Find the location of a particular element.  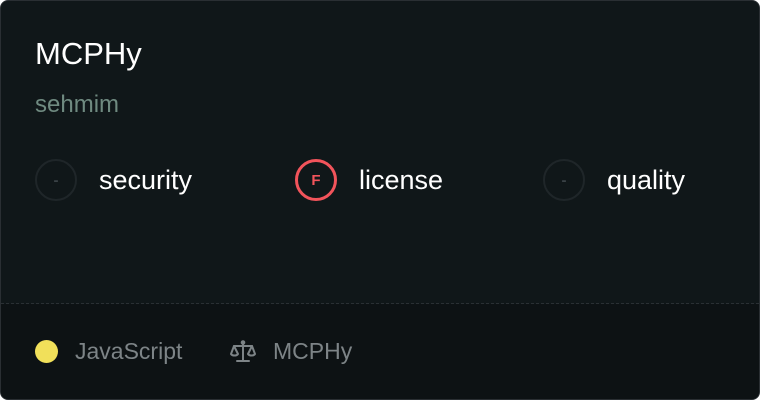

score-quality: - quality is located at coordinates (614, 180).